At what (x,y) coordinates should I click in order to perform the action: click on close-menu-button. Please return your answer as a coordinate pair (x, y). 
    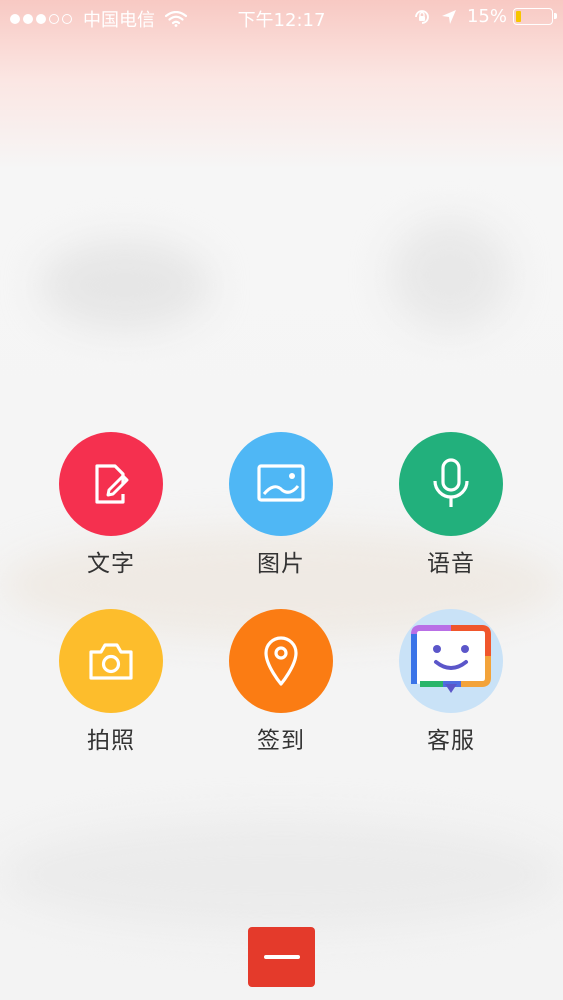
    Looking at the image, I should click on (281, 957).